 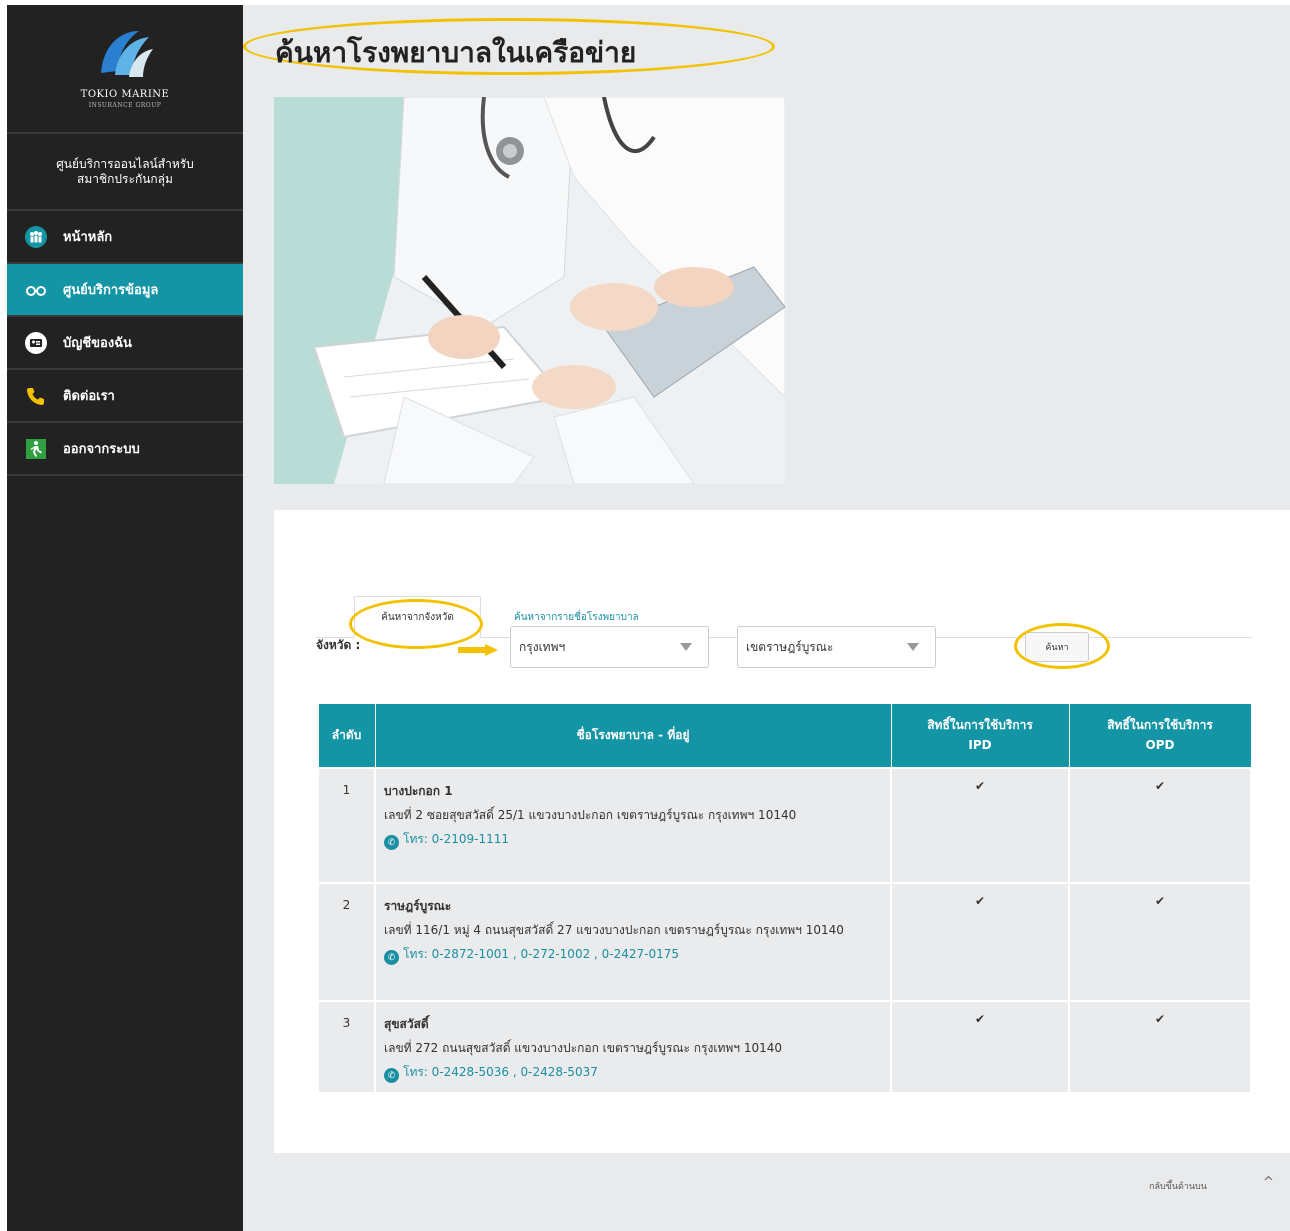 What do you see at coordinates (406, 1023) in the screenshot?
I see `hospital-name: สุขสวัสดิ์` at bounding box center [406, 1023].